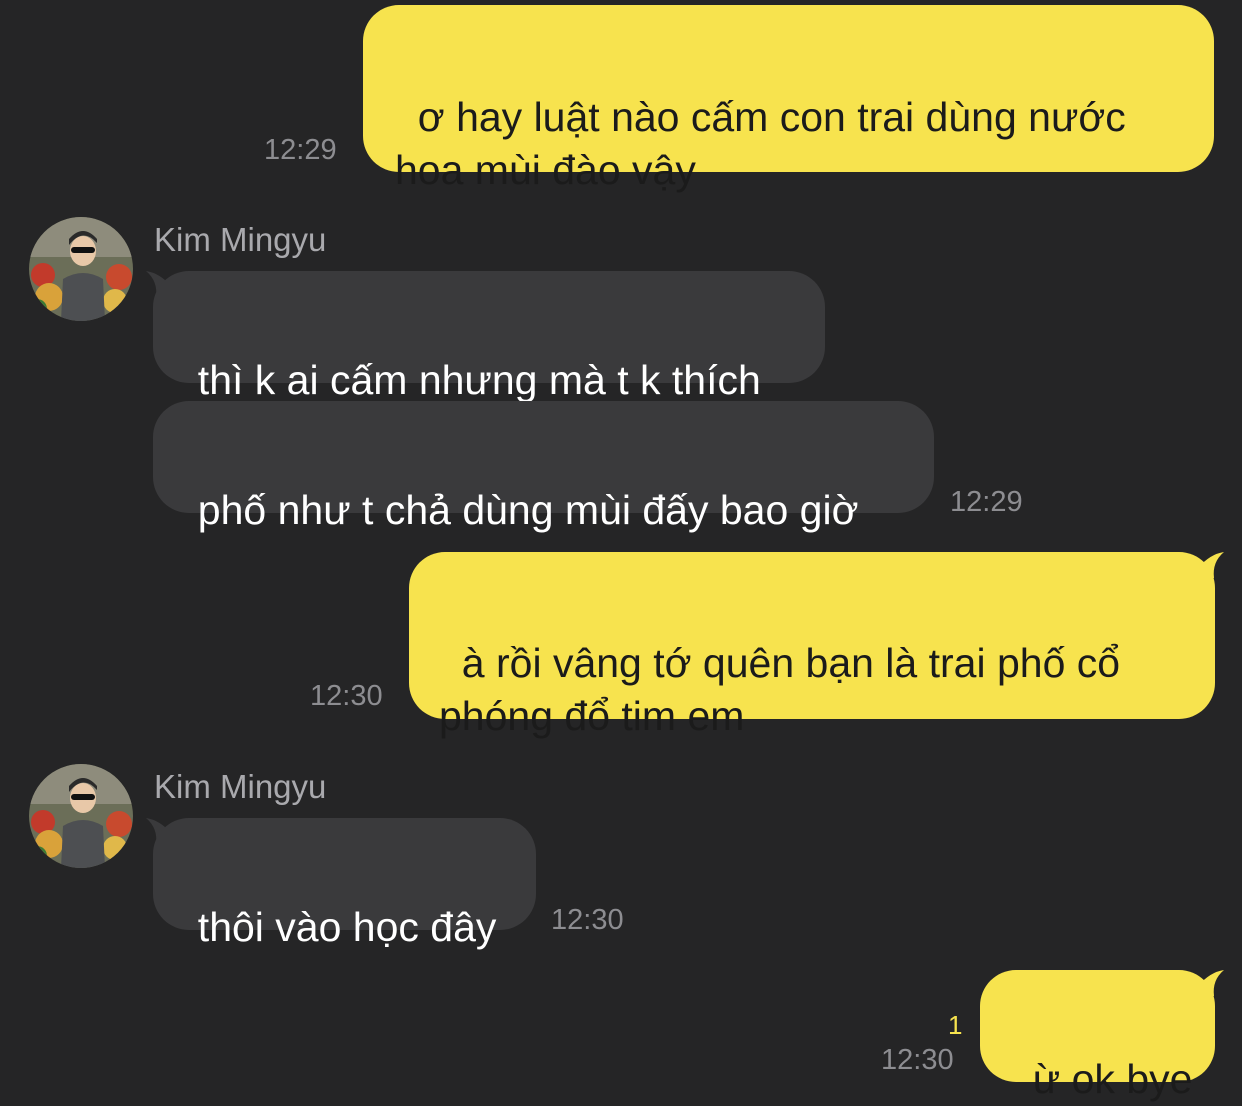 The image size is (1242, 1106). What do you see at coordinates (543, 467) in the screenshot?
I see `incoming-message-bubble: phố như t chả dùng mùi đấy bao giờ` at bounding box center [543, 467].